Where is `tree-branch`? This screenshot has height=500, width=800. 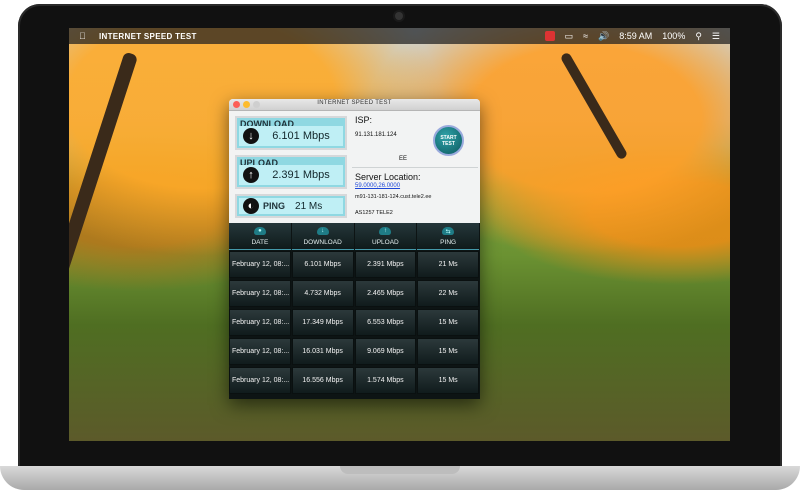 tree-branch is located at coordinates (594, 106).